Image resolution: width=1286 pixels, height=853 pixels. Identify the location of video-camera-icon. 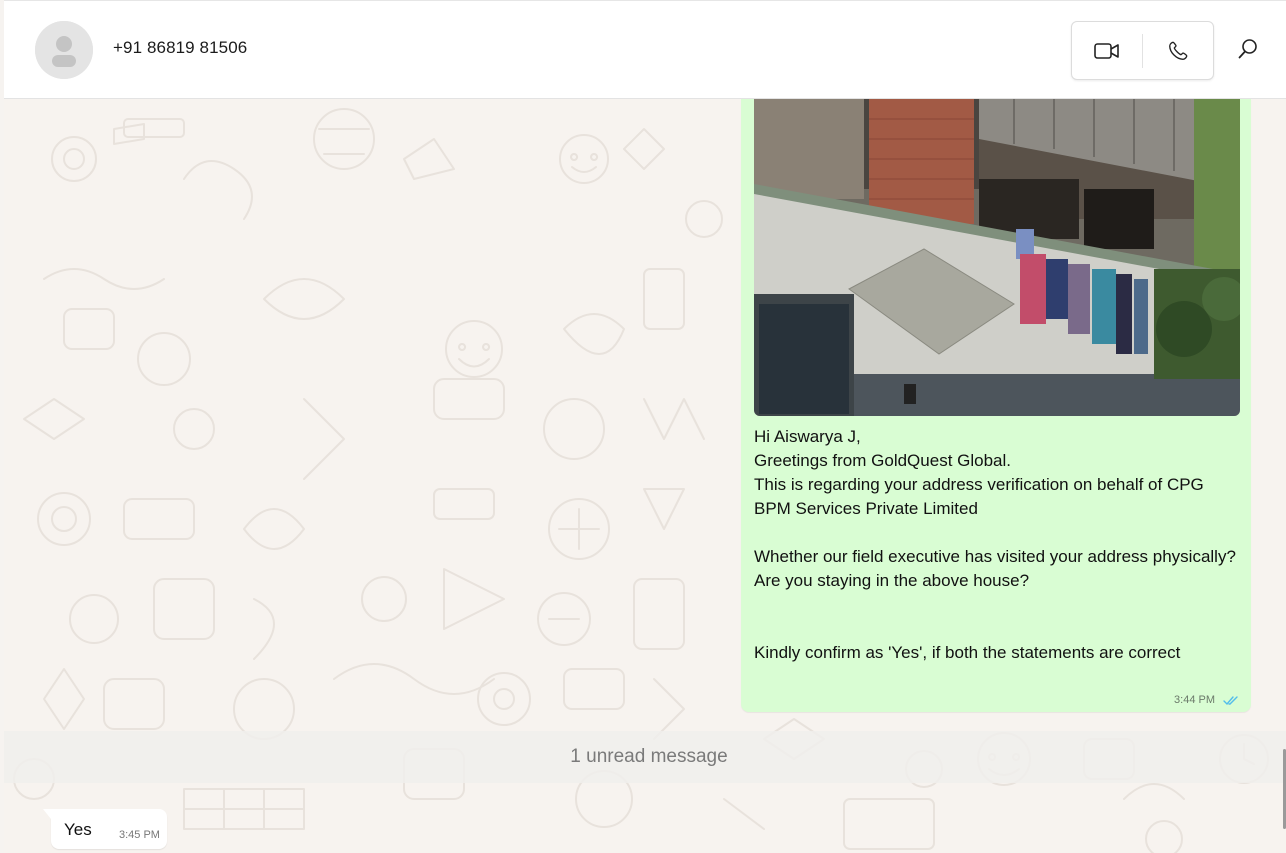
(1106, 50).